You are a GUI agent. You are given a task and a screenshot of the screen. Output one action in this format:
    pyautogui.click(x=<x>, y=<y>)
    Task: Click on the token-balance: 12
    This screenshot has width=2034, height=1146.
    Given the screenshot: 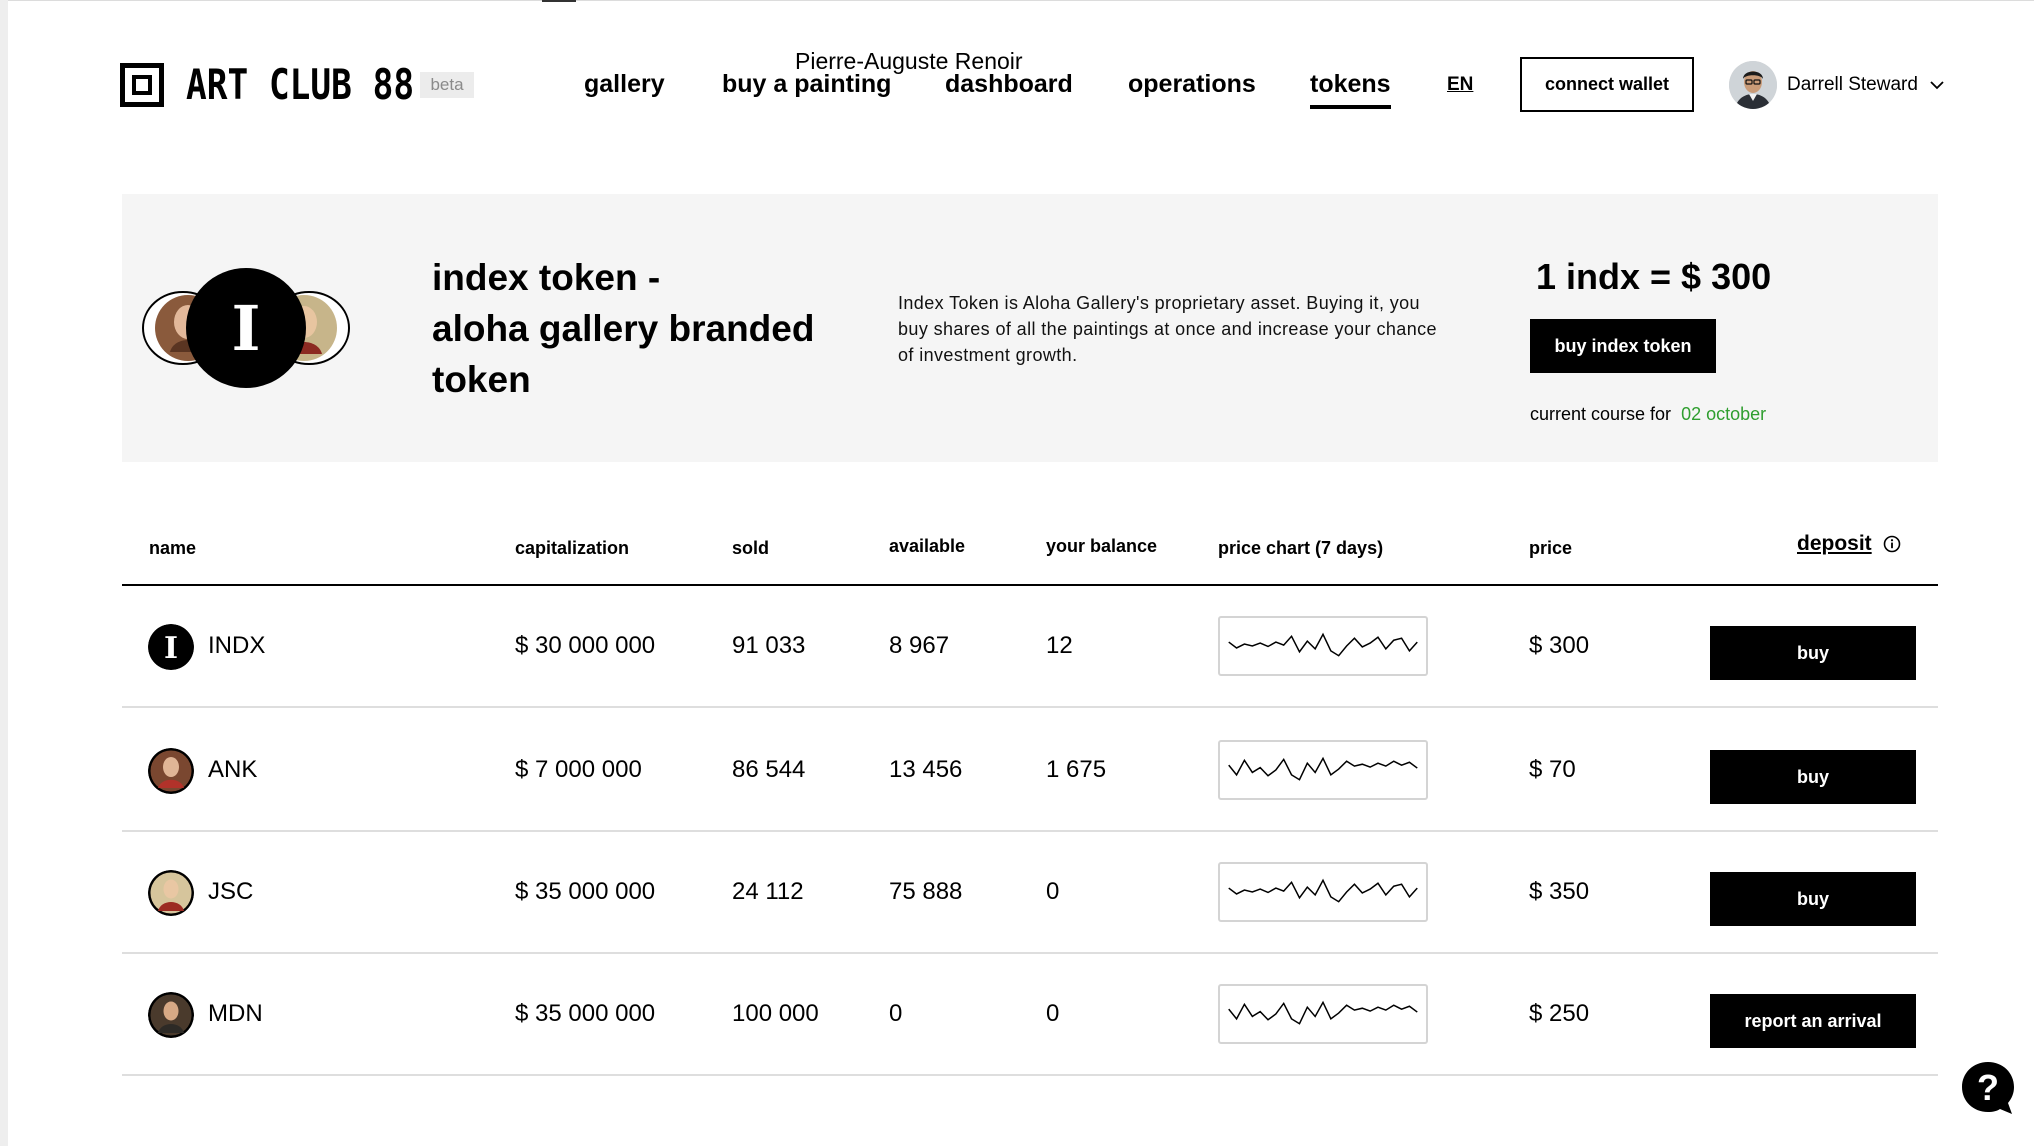 What is the action you would take?
    pyautogui.click(x=1059, y=645)
    